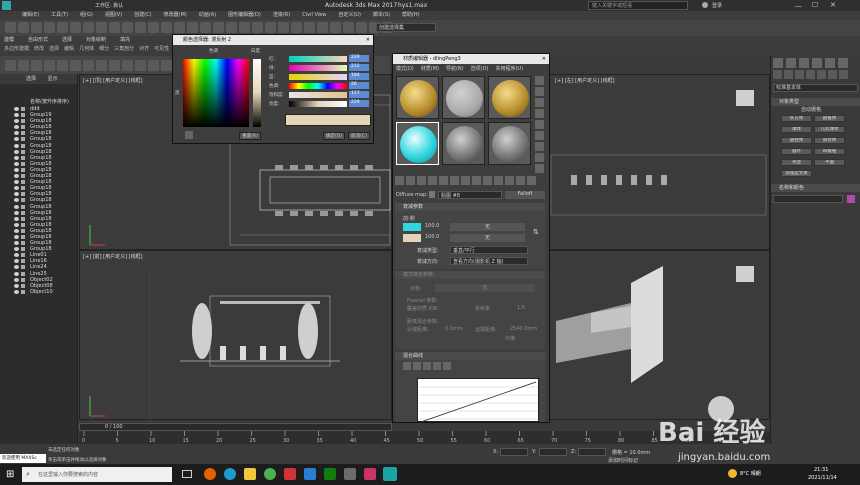  I want to click on object-type-button: 圆锥体, so click(829, 118).